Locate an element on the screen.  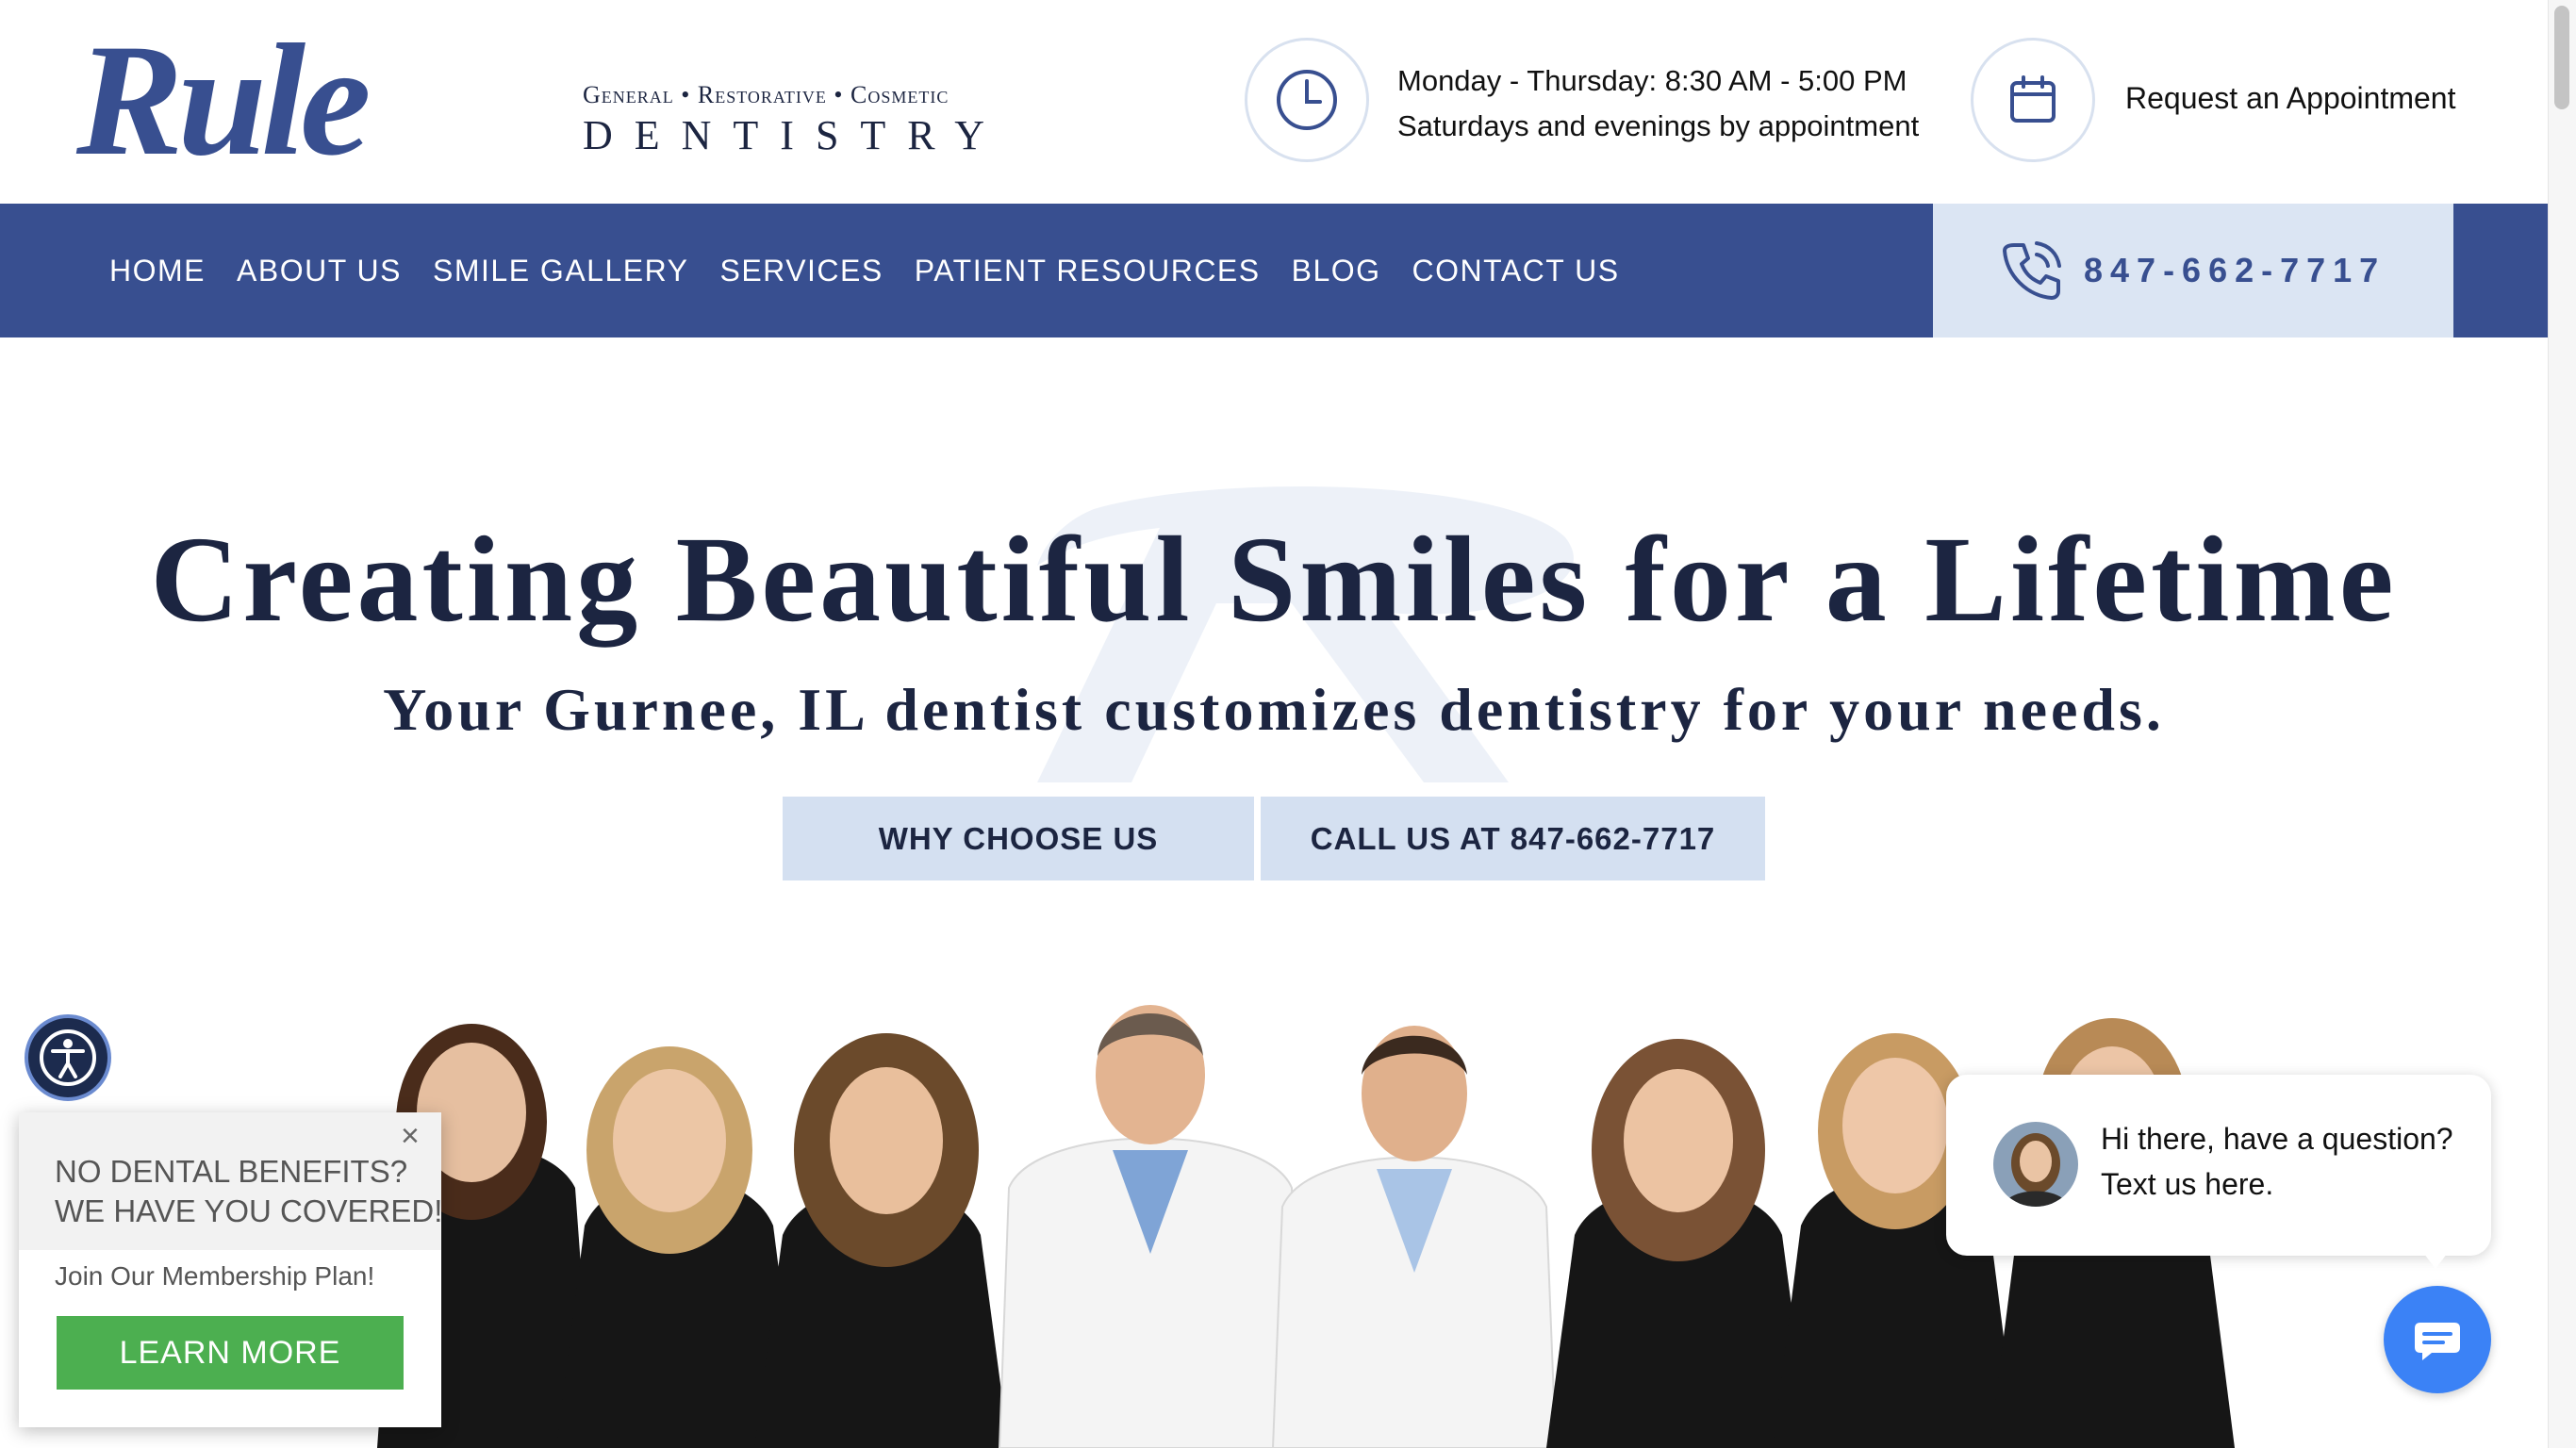
chat-message: Hi there, have a question? Text us here. is located at coordinates (2277, 1161).